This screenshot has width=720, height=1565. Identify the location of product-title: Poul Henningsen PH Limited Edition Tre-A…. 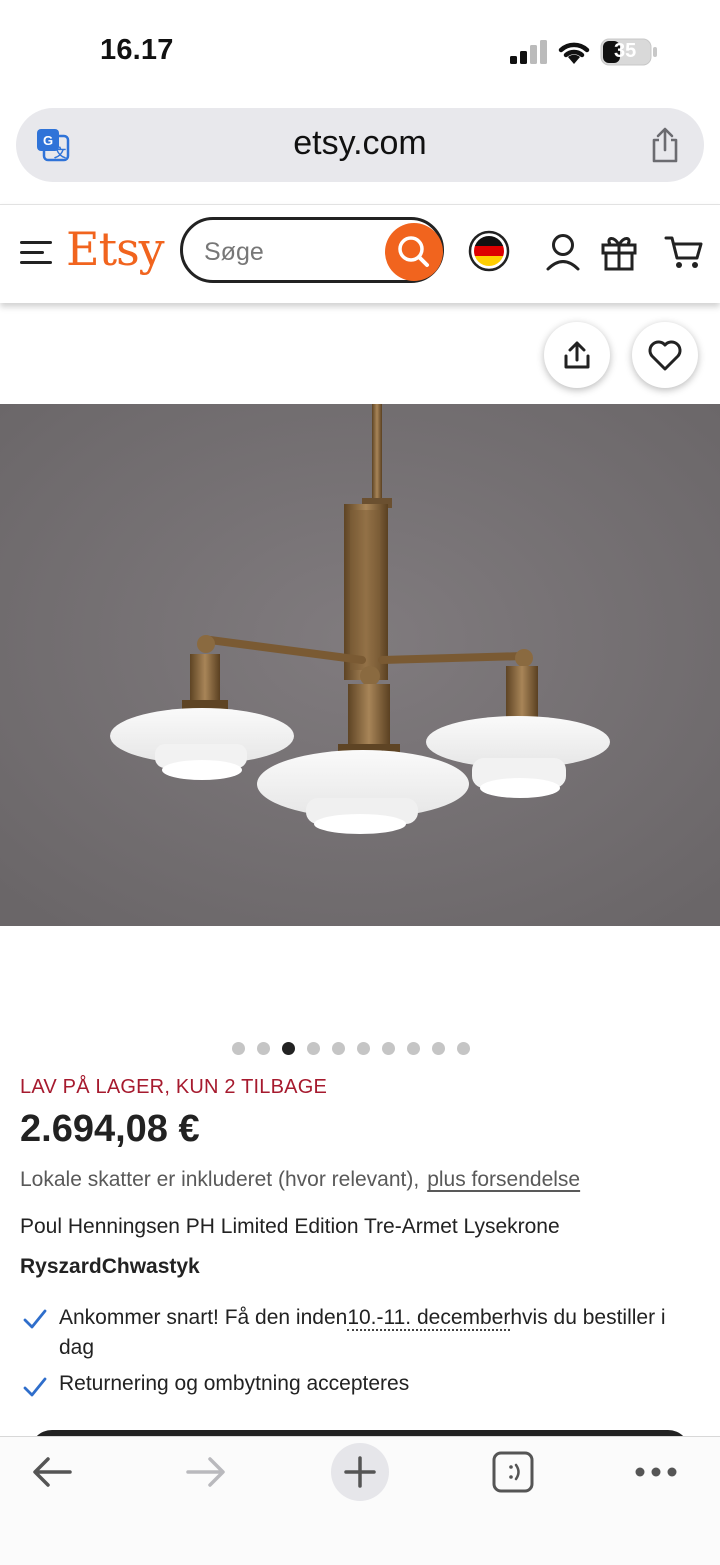
(290, 1226).